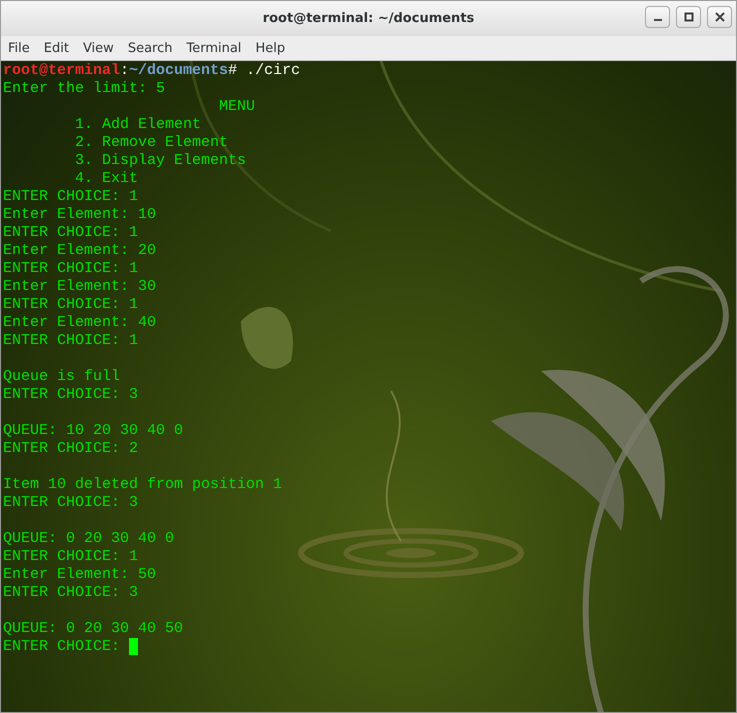 Image resolution: width=737 pixels, height=713 pixels. Describe the element at coordinates (61, 71) in the screenshot. I see `prompt-user-host: root@terminal` at that location.